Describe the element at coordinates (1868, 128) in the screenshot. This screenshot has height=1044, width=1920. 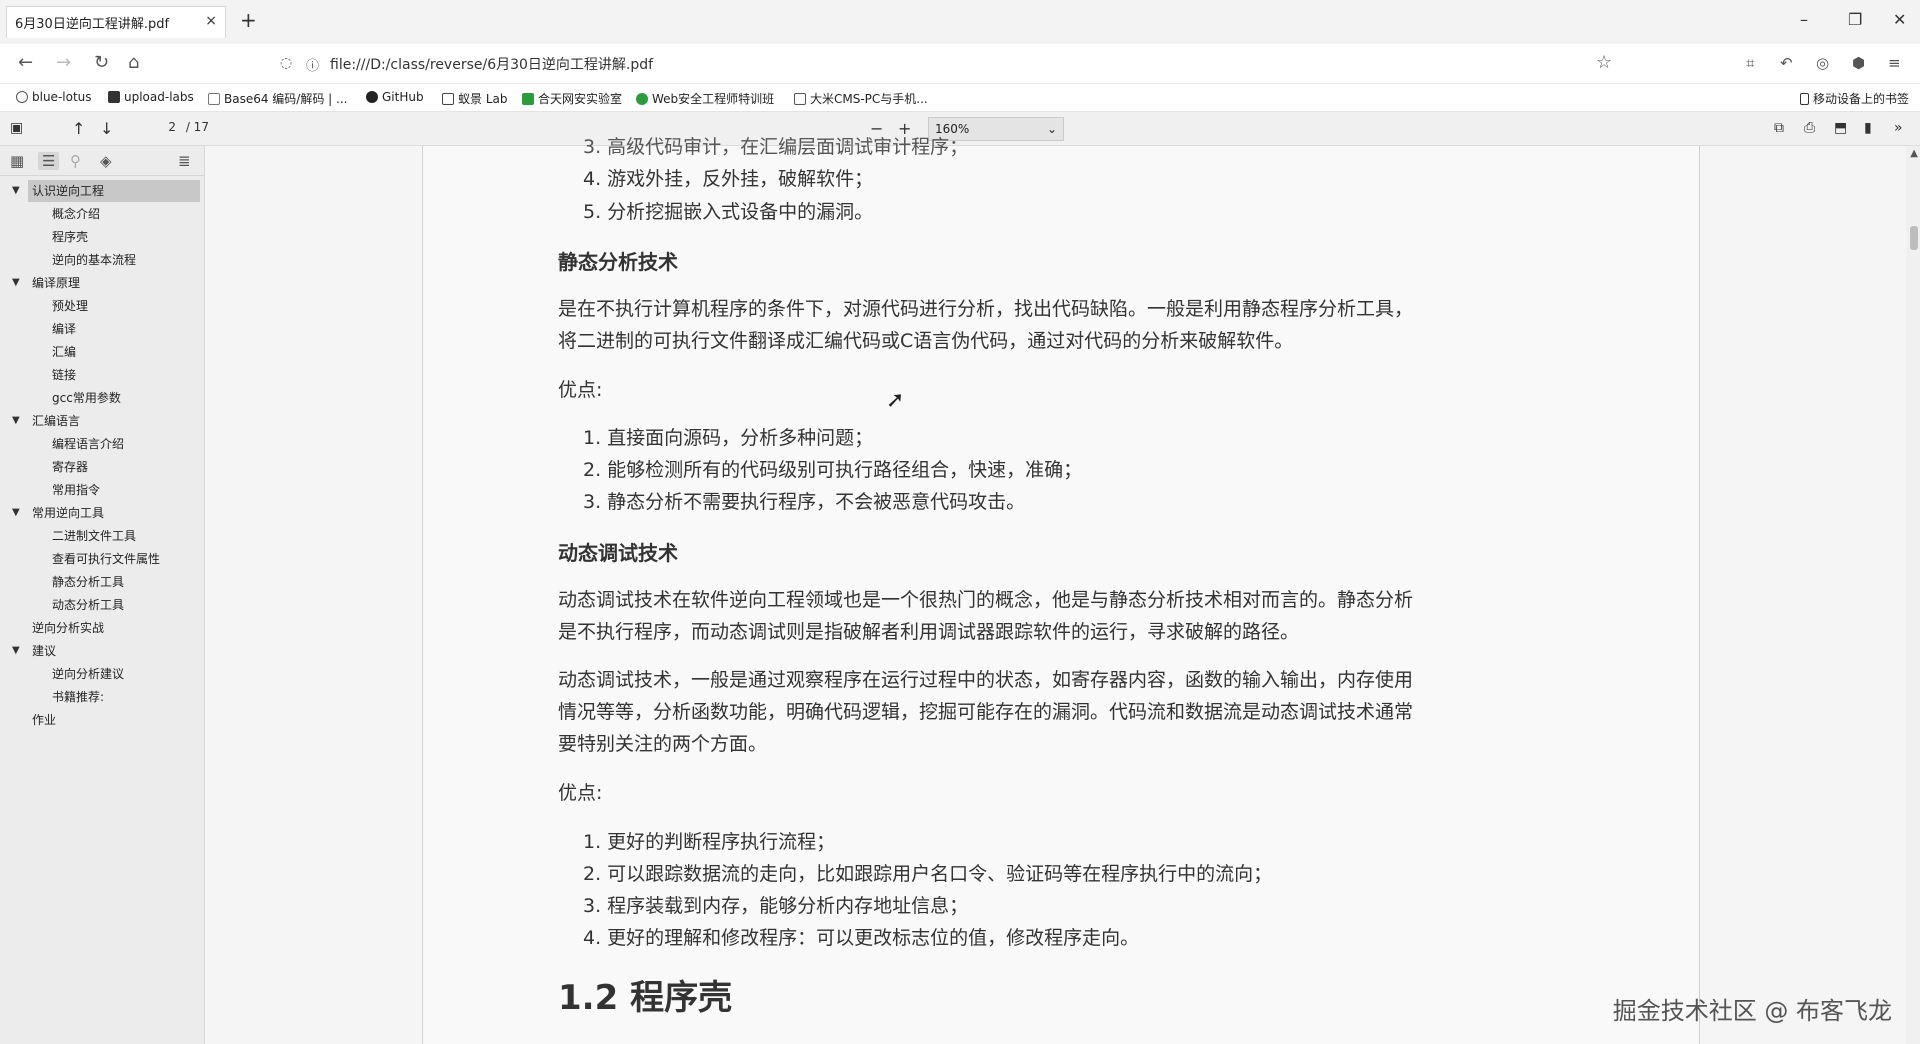
I see `bookmark-icon: ▮` at that location.